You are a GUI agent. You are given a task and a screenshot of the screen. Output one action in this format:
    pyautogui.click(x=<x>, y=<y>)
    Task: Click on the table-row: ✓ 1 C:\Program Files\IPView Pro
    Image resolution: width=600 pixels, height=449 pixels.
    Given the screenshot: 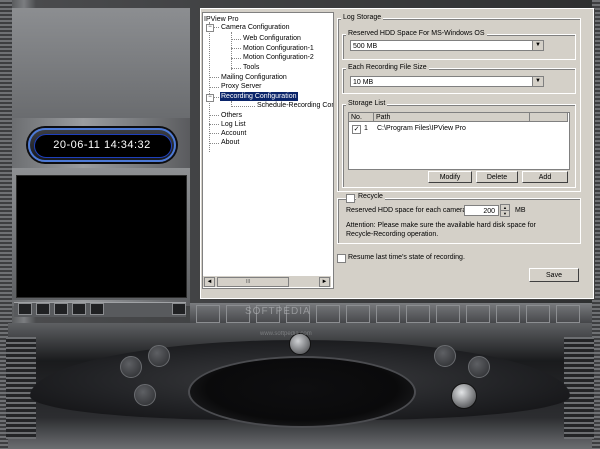 What is the action you would take?
    pyautogui.click(x=458, y=129)
    